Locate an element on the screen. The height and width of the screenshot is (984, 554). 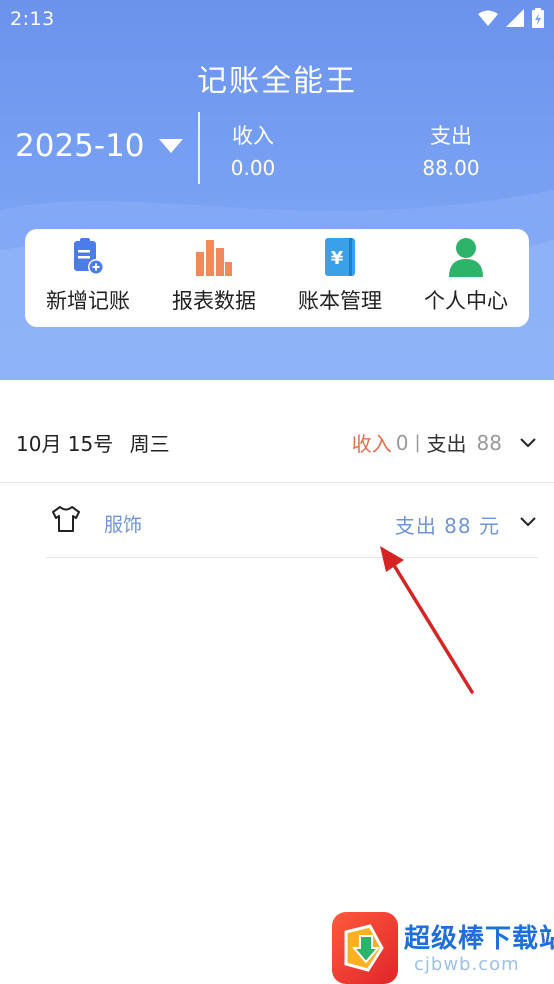
month-picker: 2025-10 is located at coordinates (99, 146).